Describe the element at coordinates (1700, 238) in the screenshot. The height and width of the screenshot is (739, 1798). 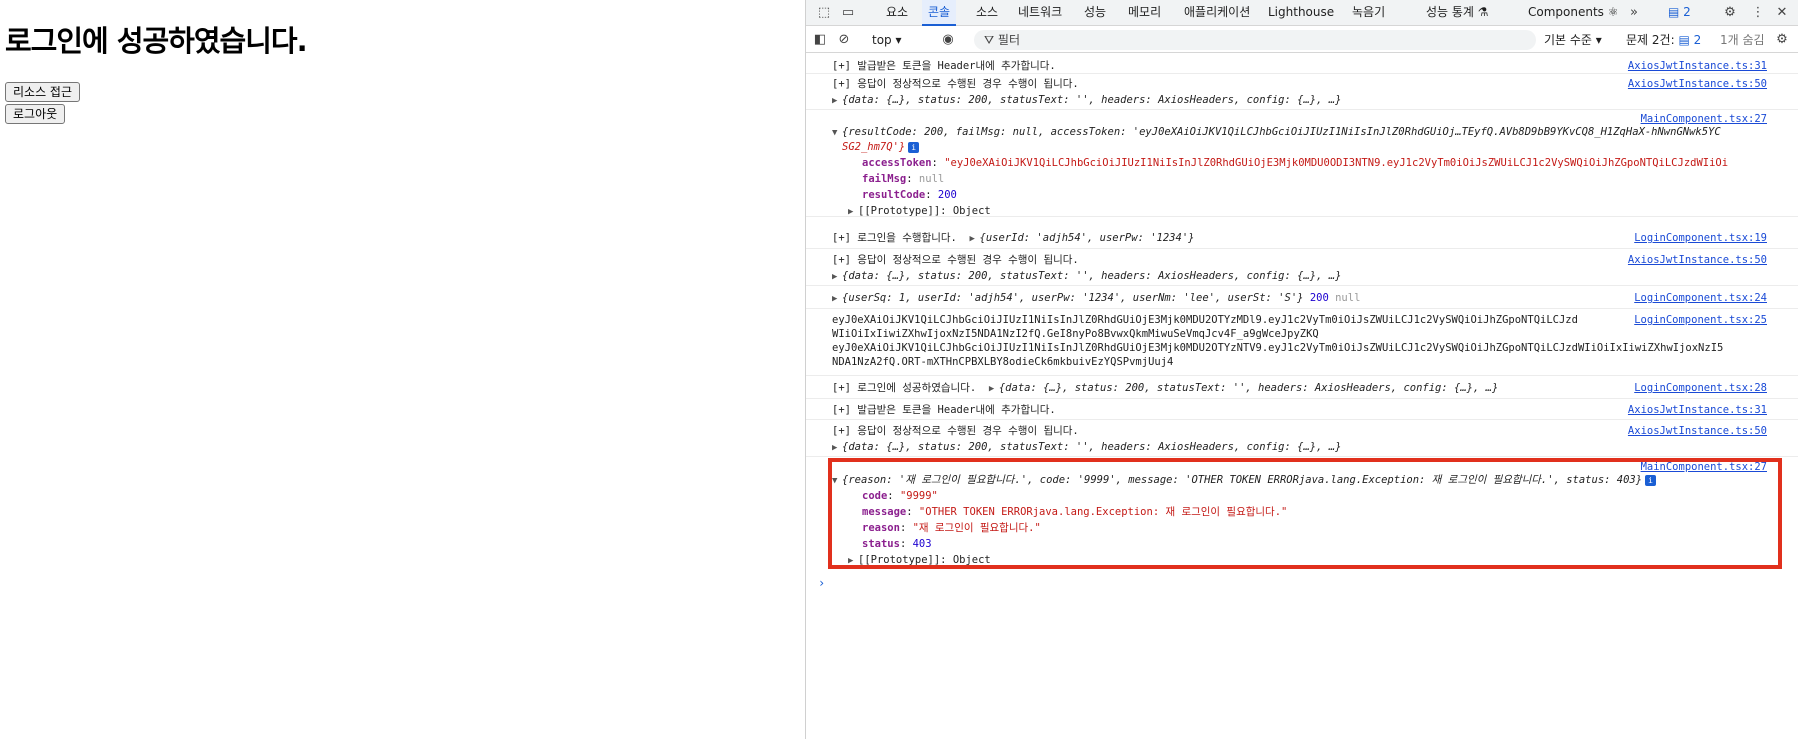
I see `source-link: LoginComponent.tsx:19` at that location.